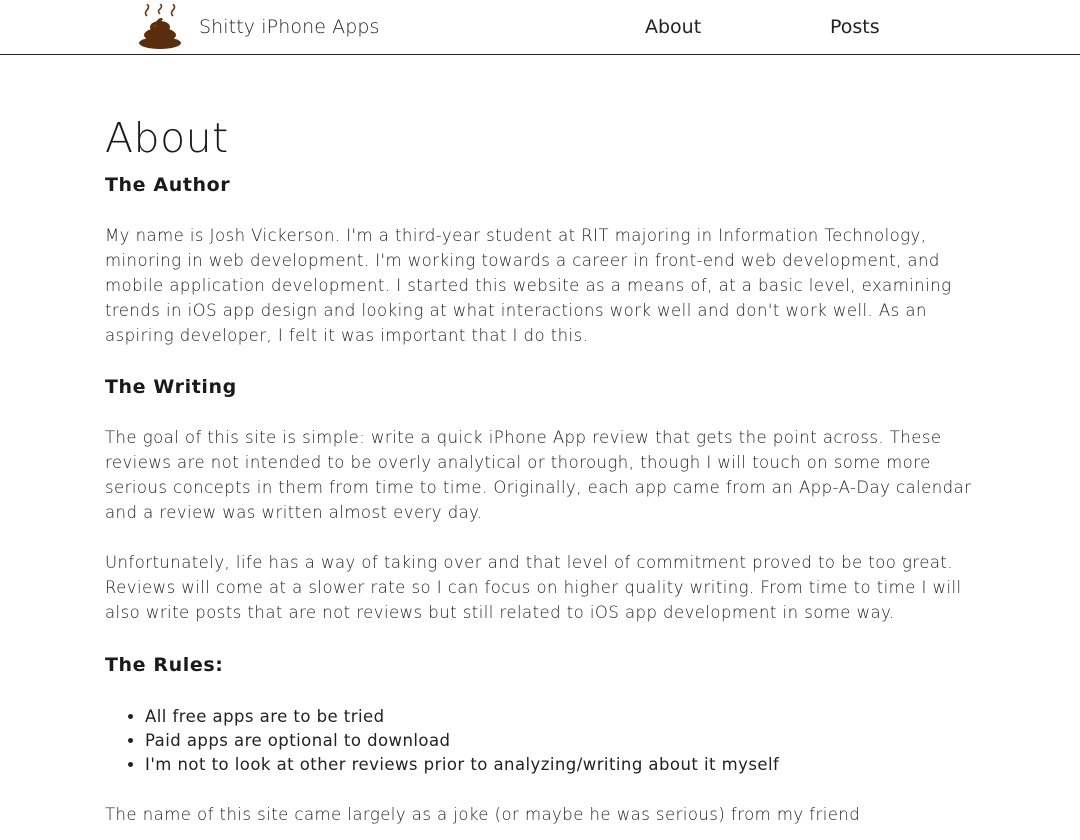 The height and width of the screenshot is (840, 1080). I want to click on section-heading-writing: The Writing, so click(171, 387).